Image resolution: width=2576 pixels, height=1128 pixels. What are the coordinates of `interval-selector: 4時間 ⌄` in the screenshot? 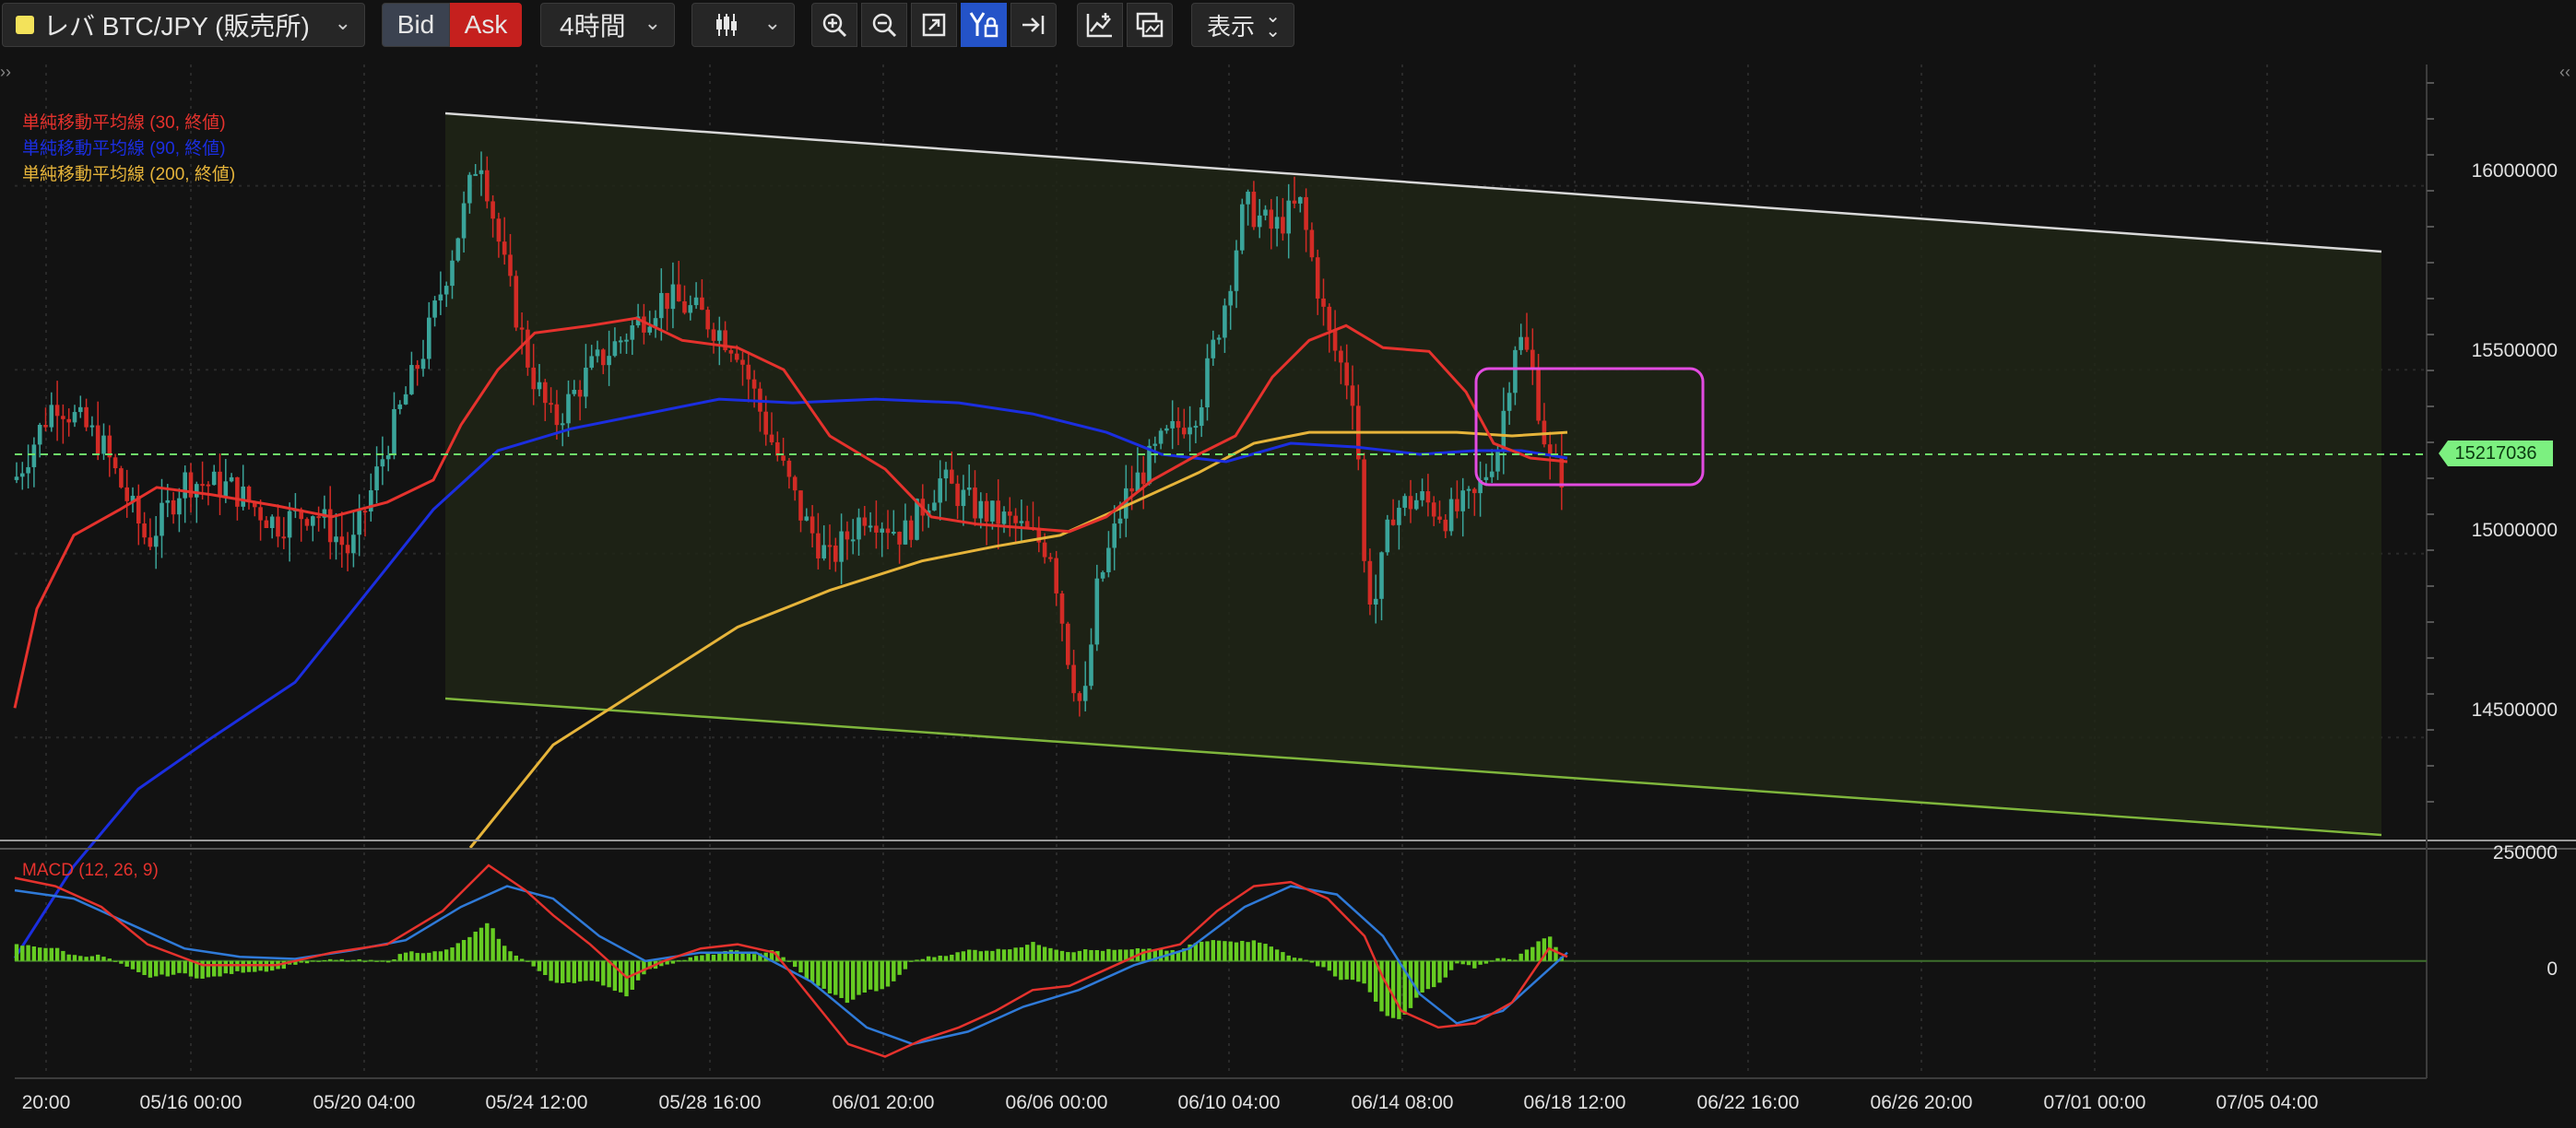 It's located at (607, 25).